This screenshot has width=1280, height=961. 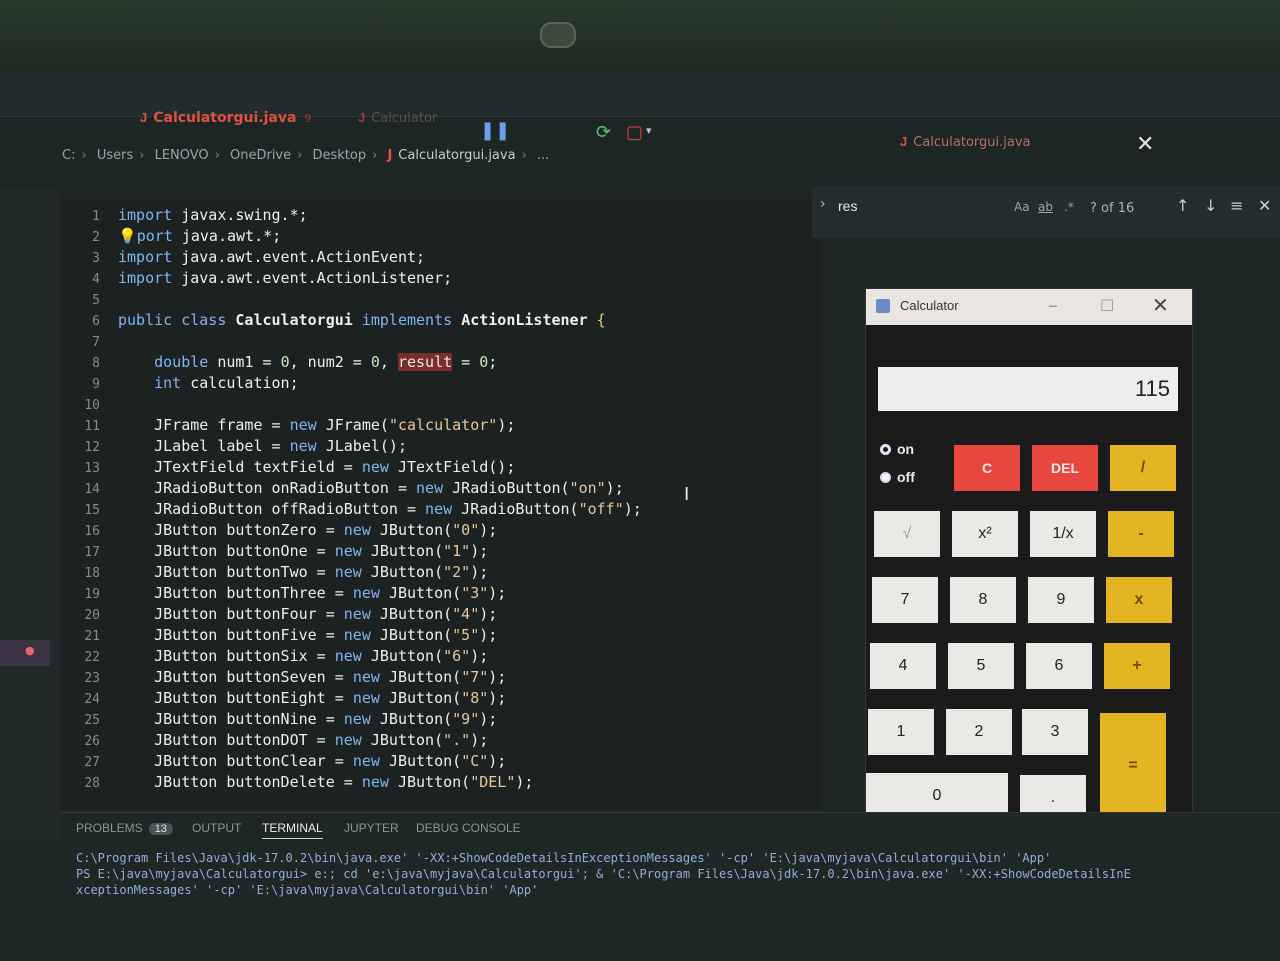 I want to click on tab-jupyter: JUPYTER, so click(x=371, y=828).